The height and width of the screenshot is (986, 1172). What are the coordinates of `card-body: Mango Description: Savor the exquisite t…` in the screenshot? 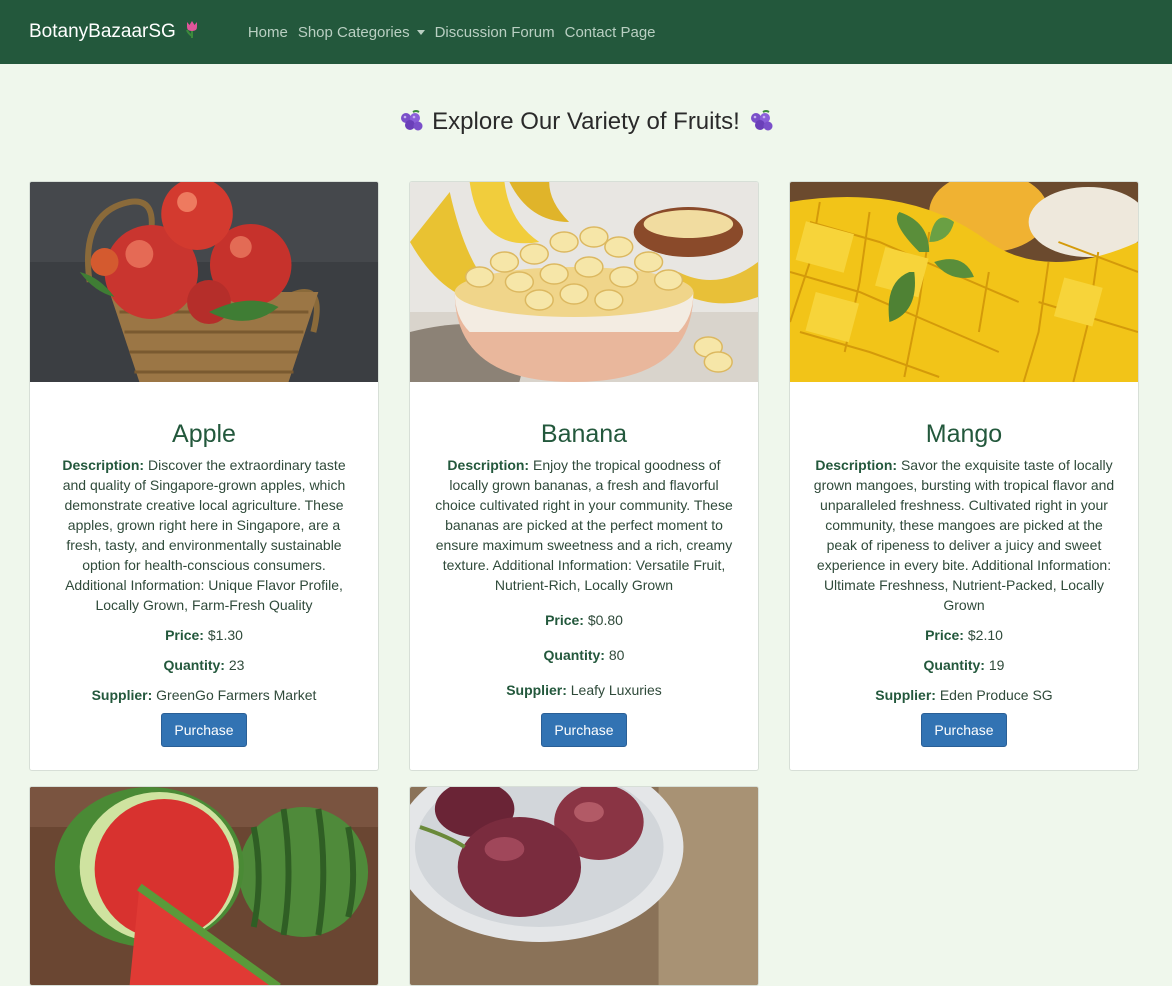 It's located at (964, 583).